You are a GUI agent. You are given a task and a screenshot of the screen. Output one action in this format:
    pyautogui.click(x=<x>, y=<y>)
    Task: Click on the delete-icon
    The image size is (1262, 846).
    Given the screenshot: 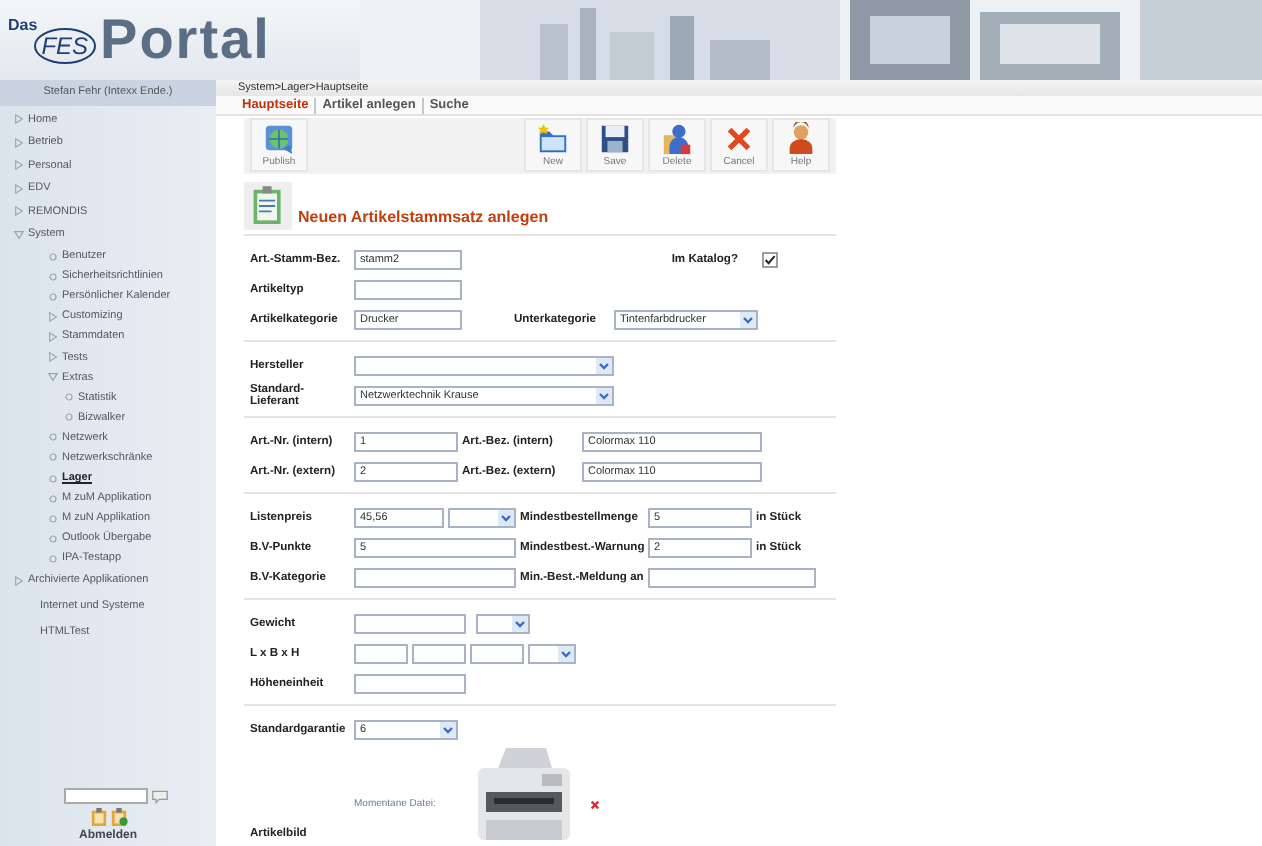 What is the action you would take?
    pyautogui.click(x=595, y=804)
    